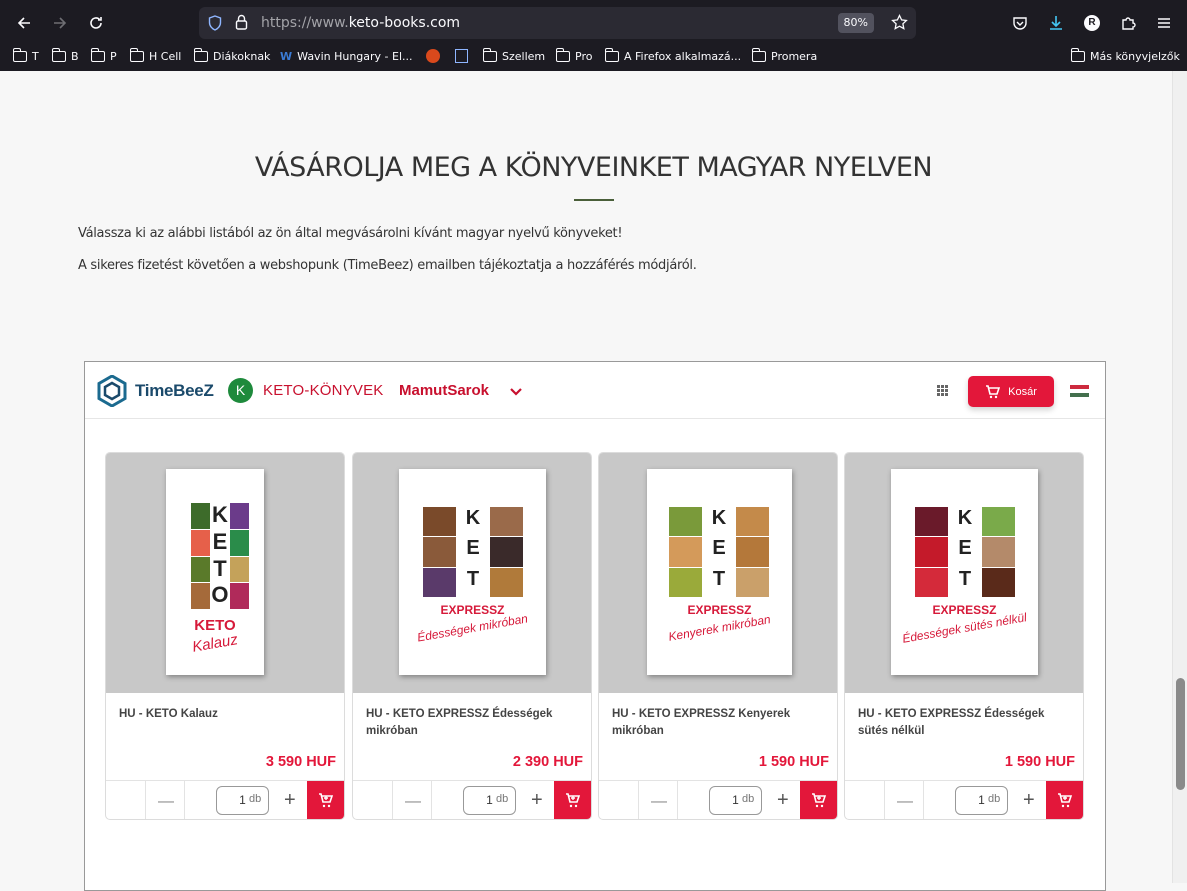  Describe the element at coordinates (584, 56) in the screenshot. I see `bookmark-label: Pro` at that location.